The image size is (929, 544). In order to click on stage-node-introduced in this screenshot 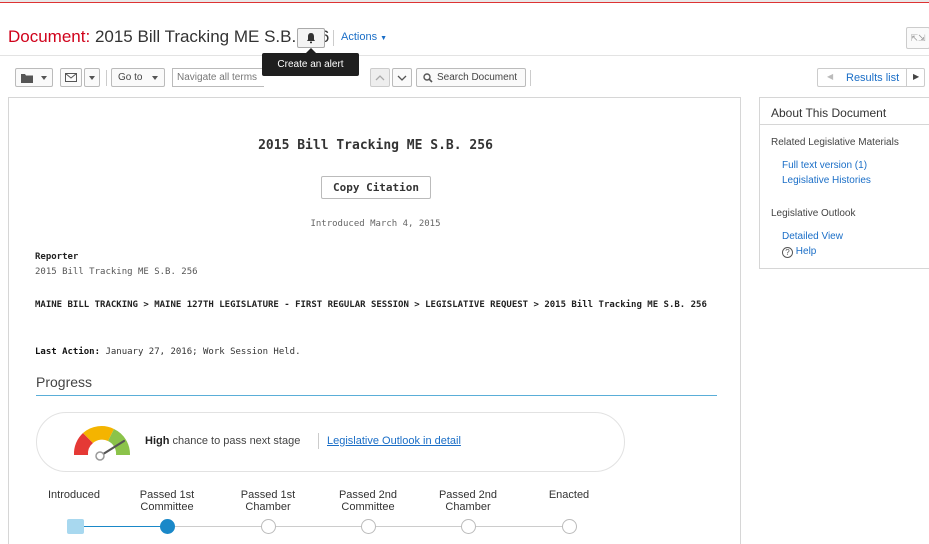, I will do `click(75, 526)`.